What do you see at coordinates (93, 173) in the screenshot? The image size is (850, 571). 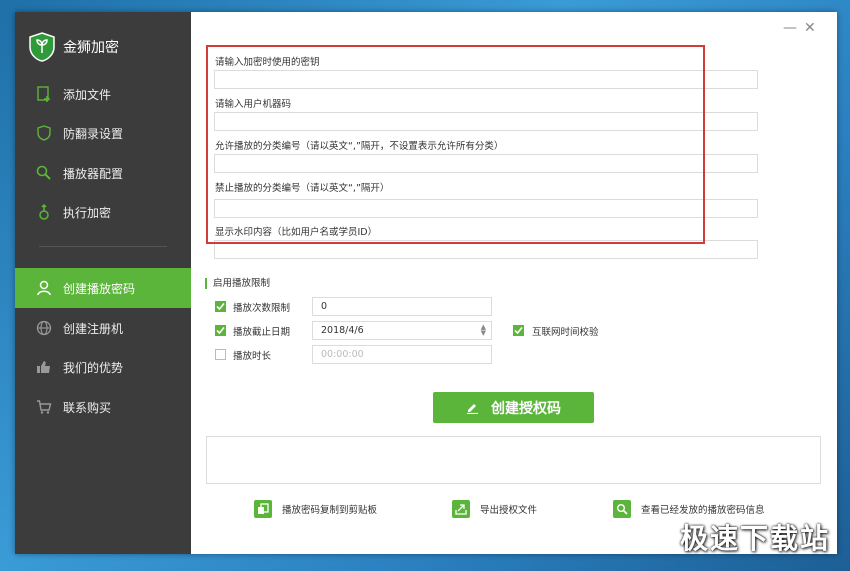 I see `sidebar-item-label: 播放器配置` at bounding box center [93, 173].